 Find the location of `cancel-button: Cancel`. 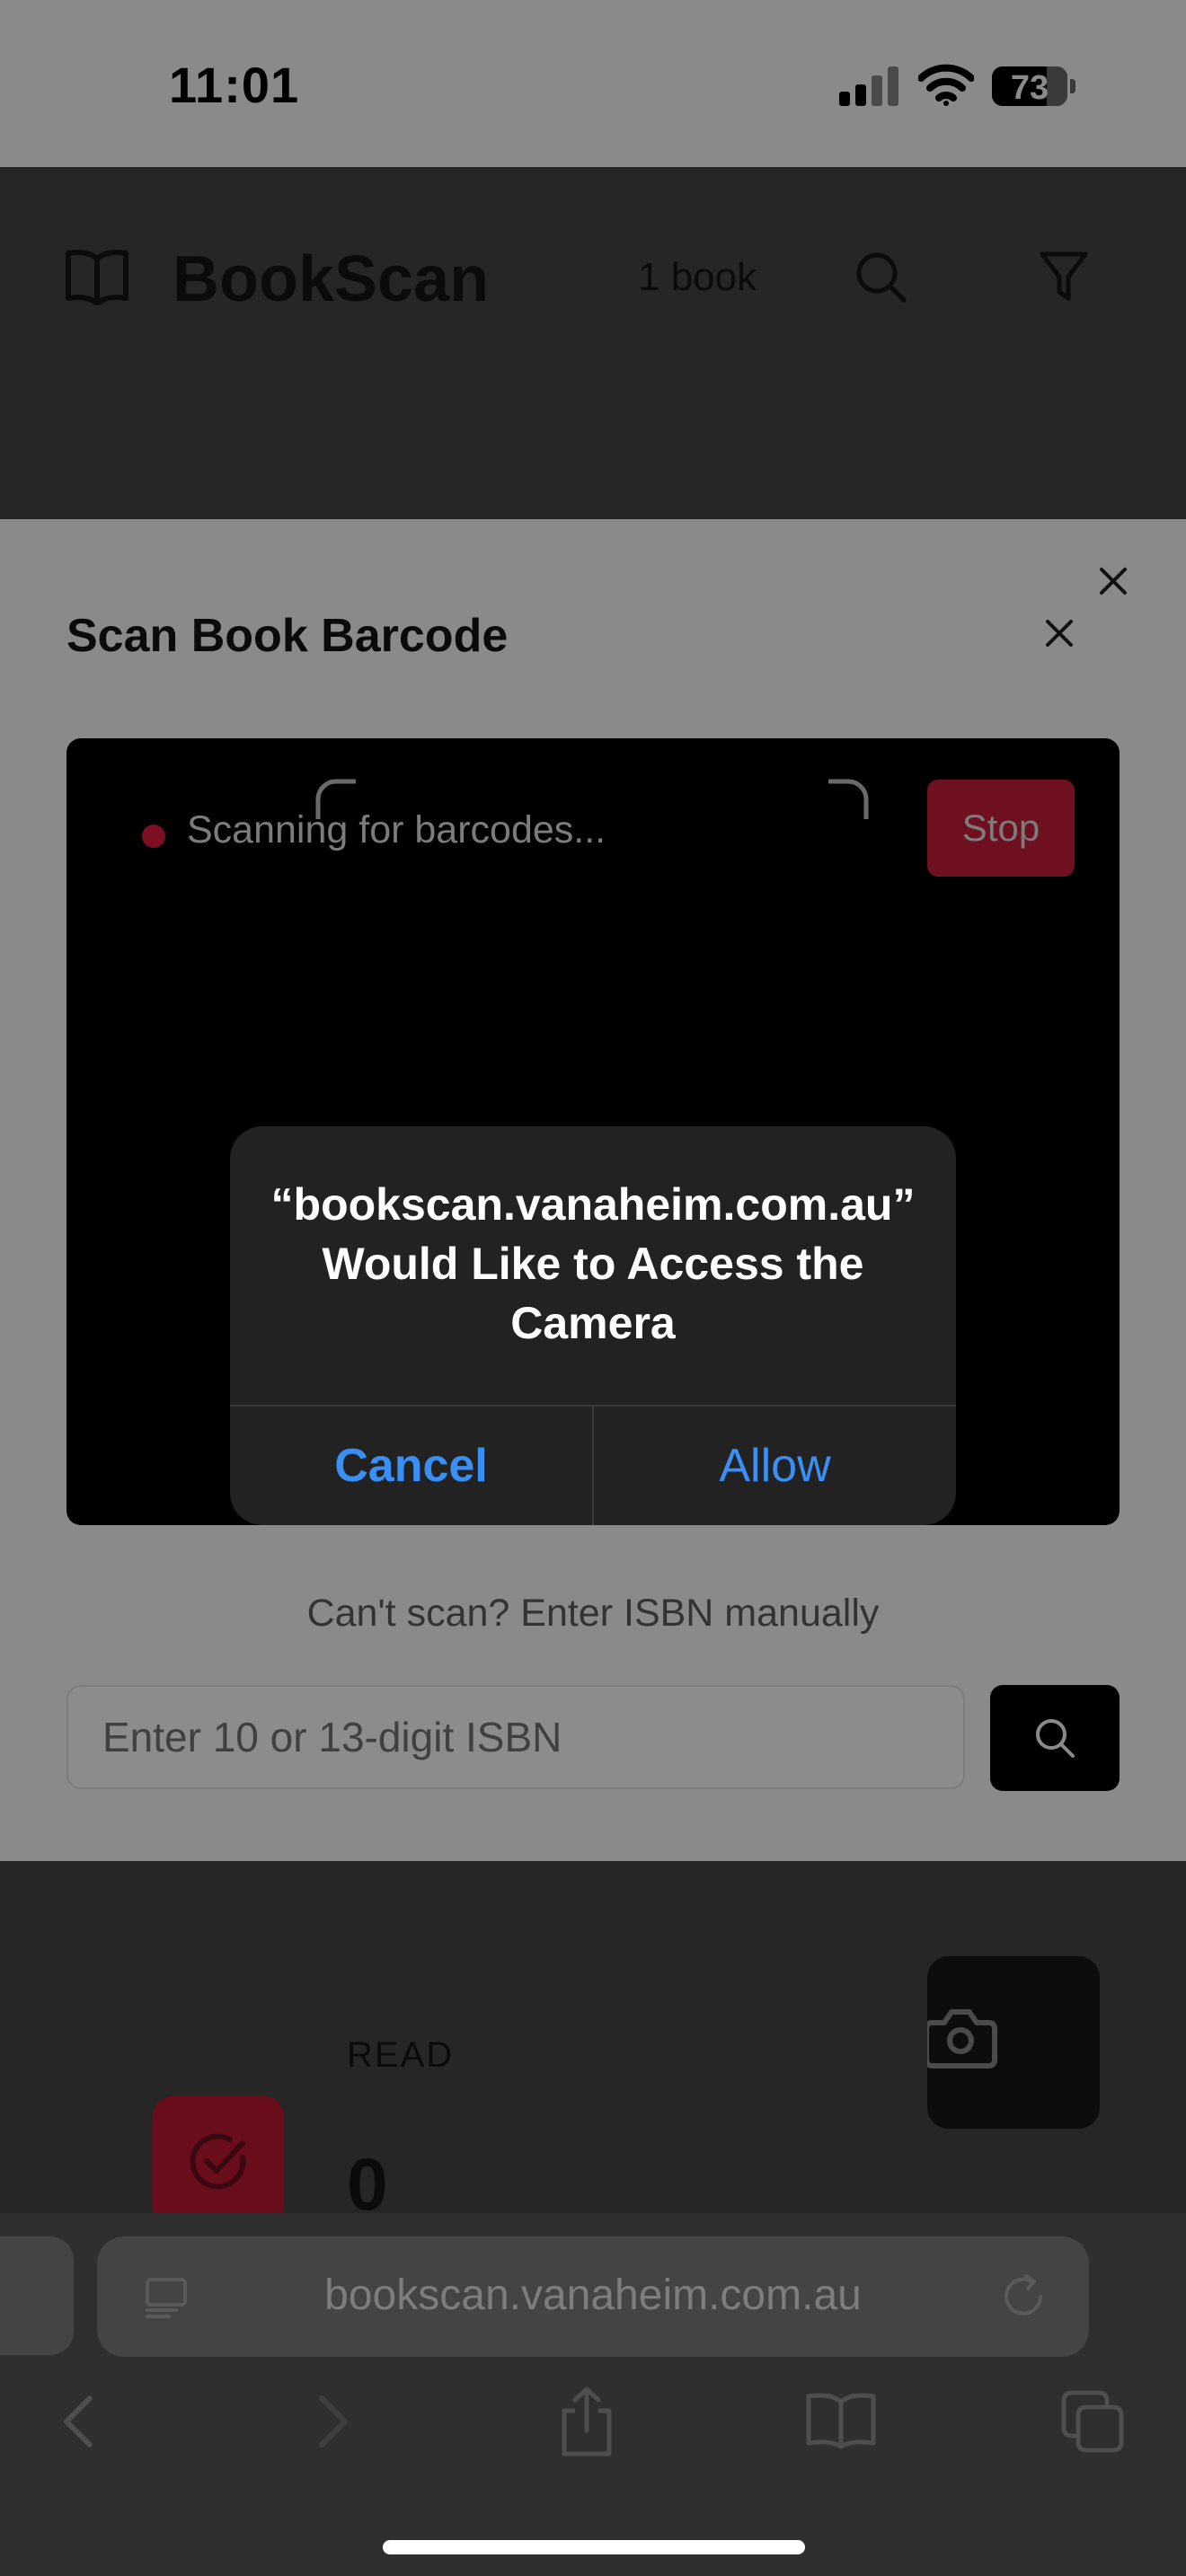

cancel-button: Cancel is located at coordinates (411, 1466).